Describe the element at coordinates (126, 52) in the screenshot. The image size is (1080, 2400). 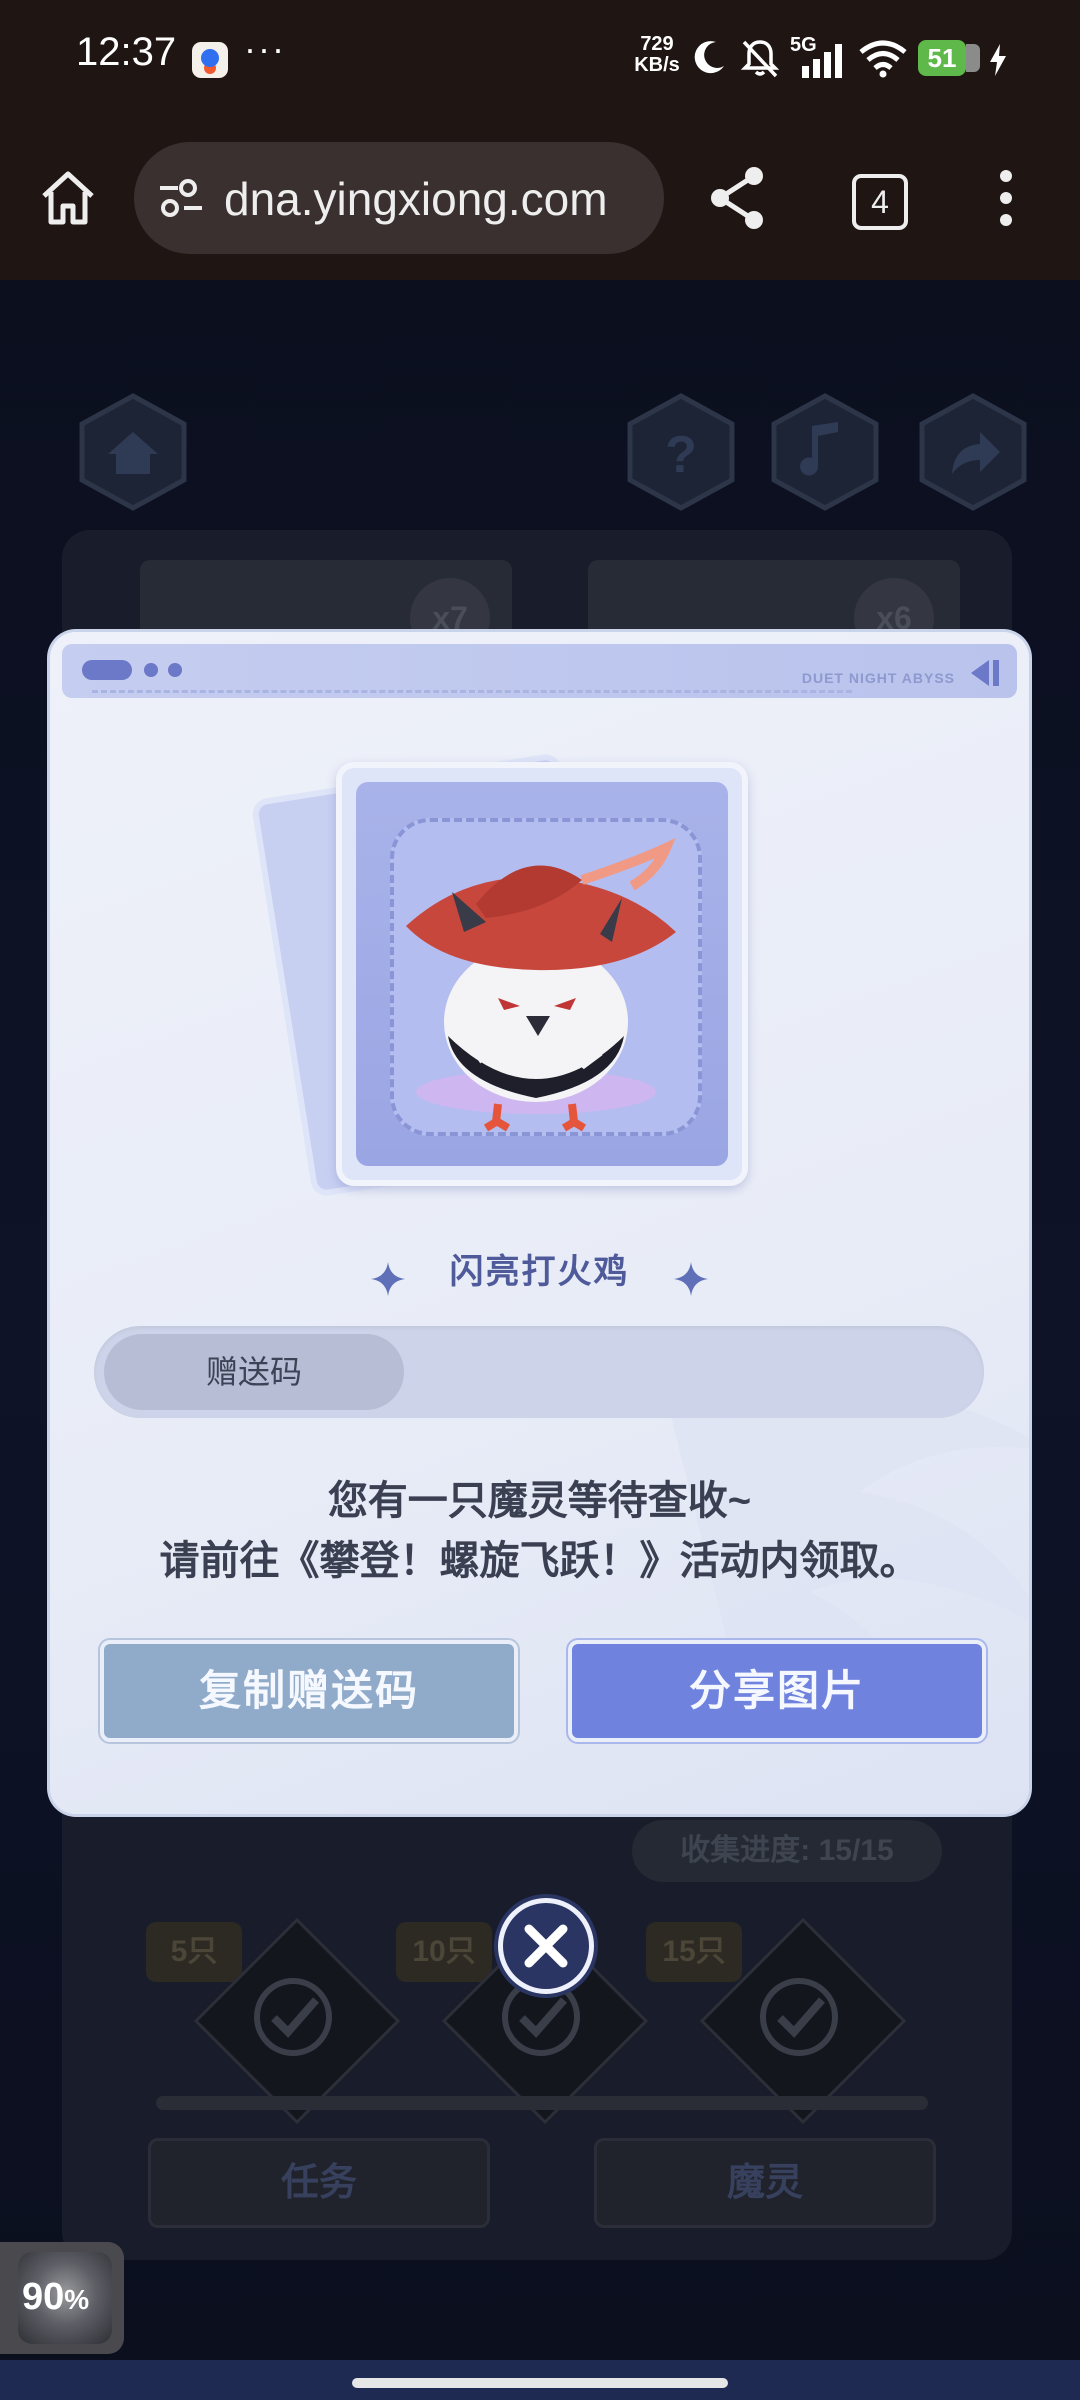
I see `status-time: 12:37` at that location.